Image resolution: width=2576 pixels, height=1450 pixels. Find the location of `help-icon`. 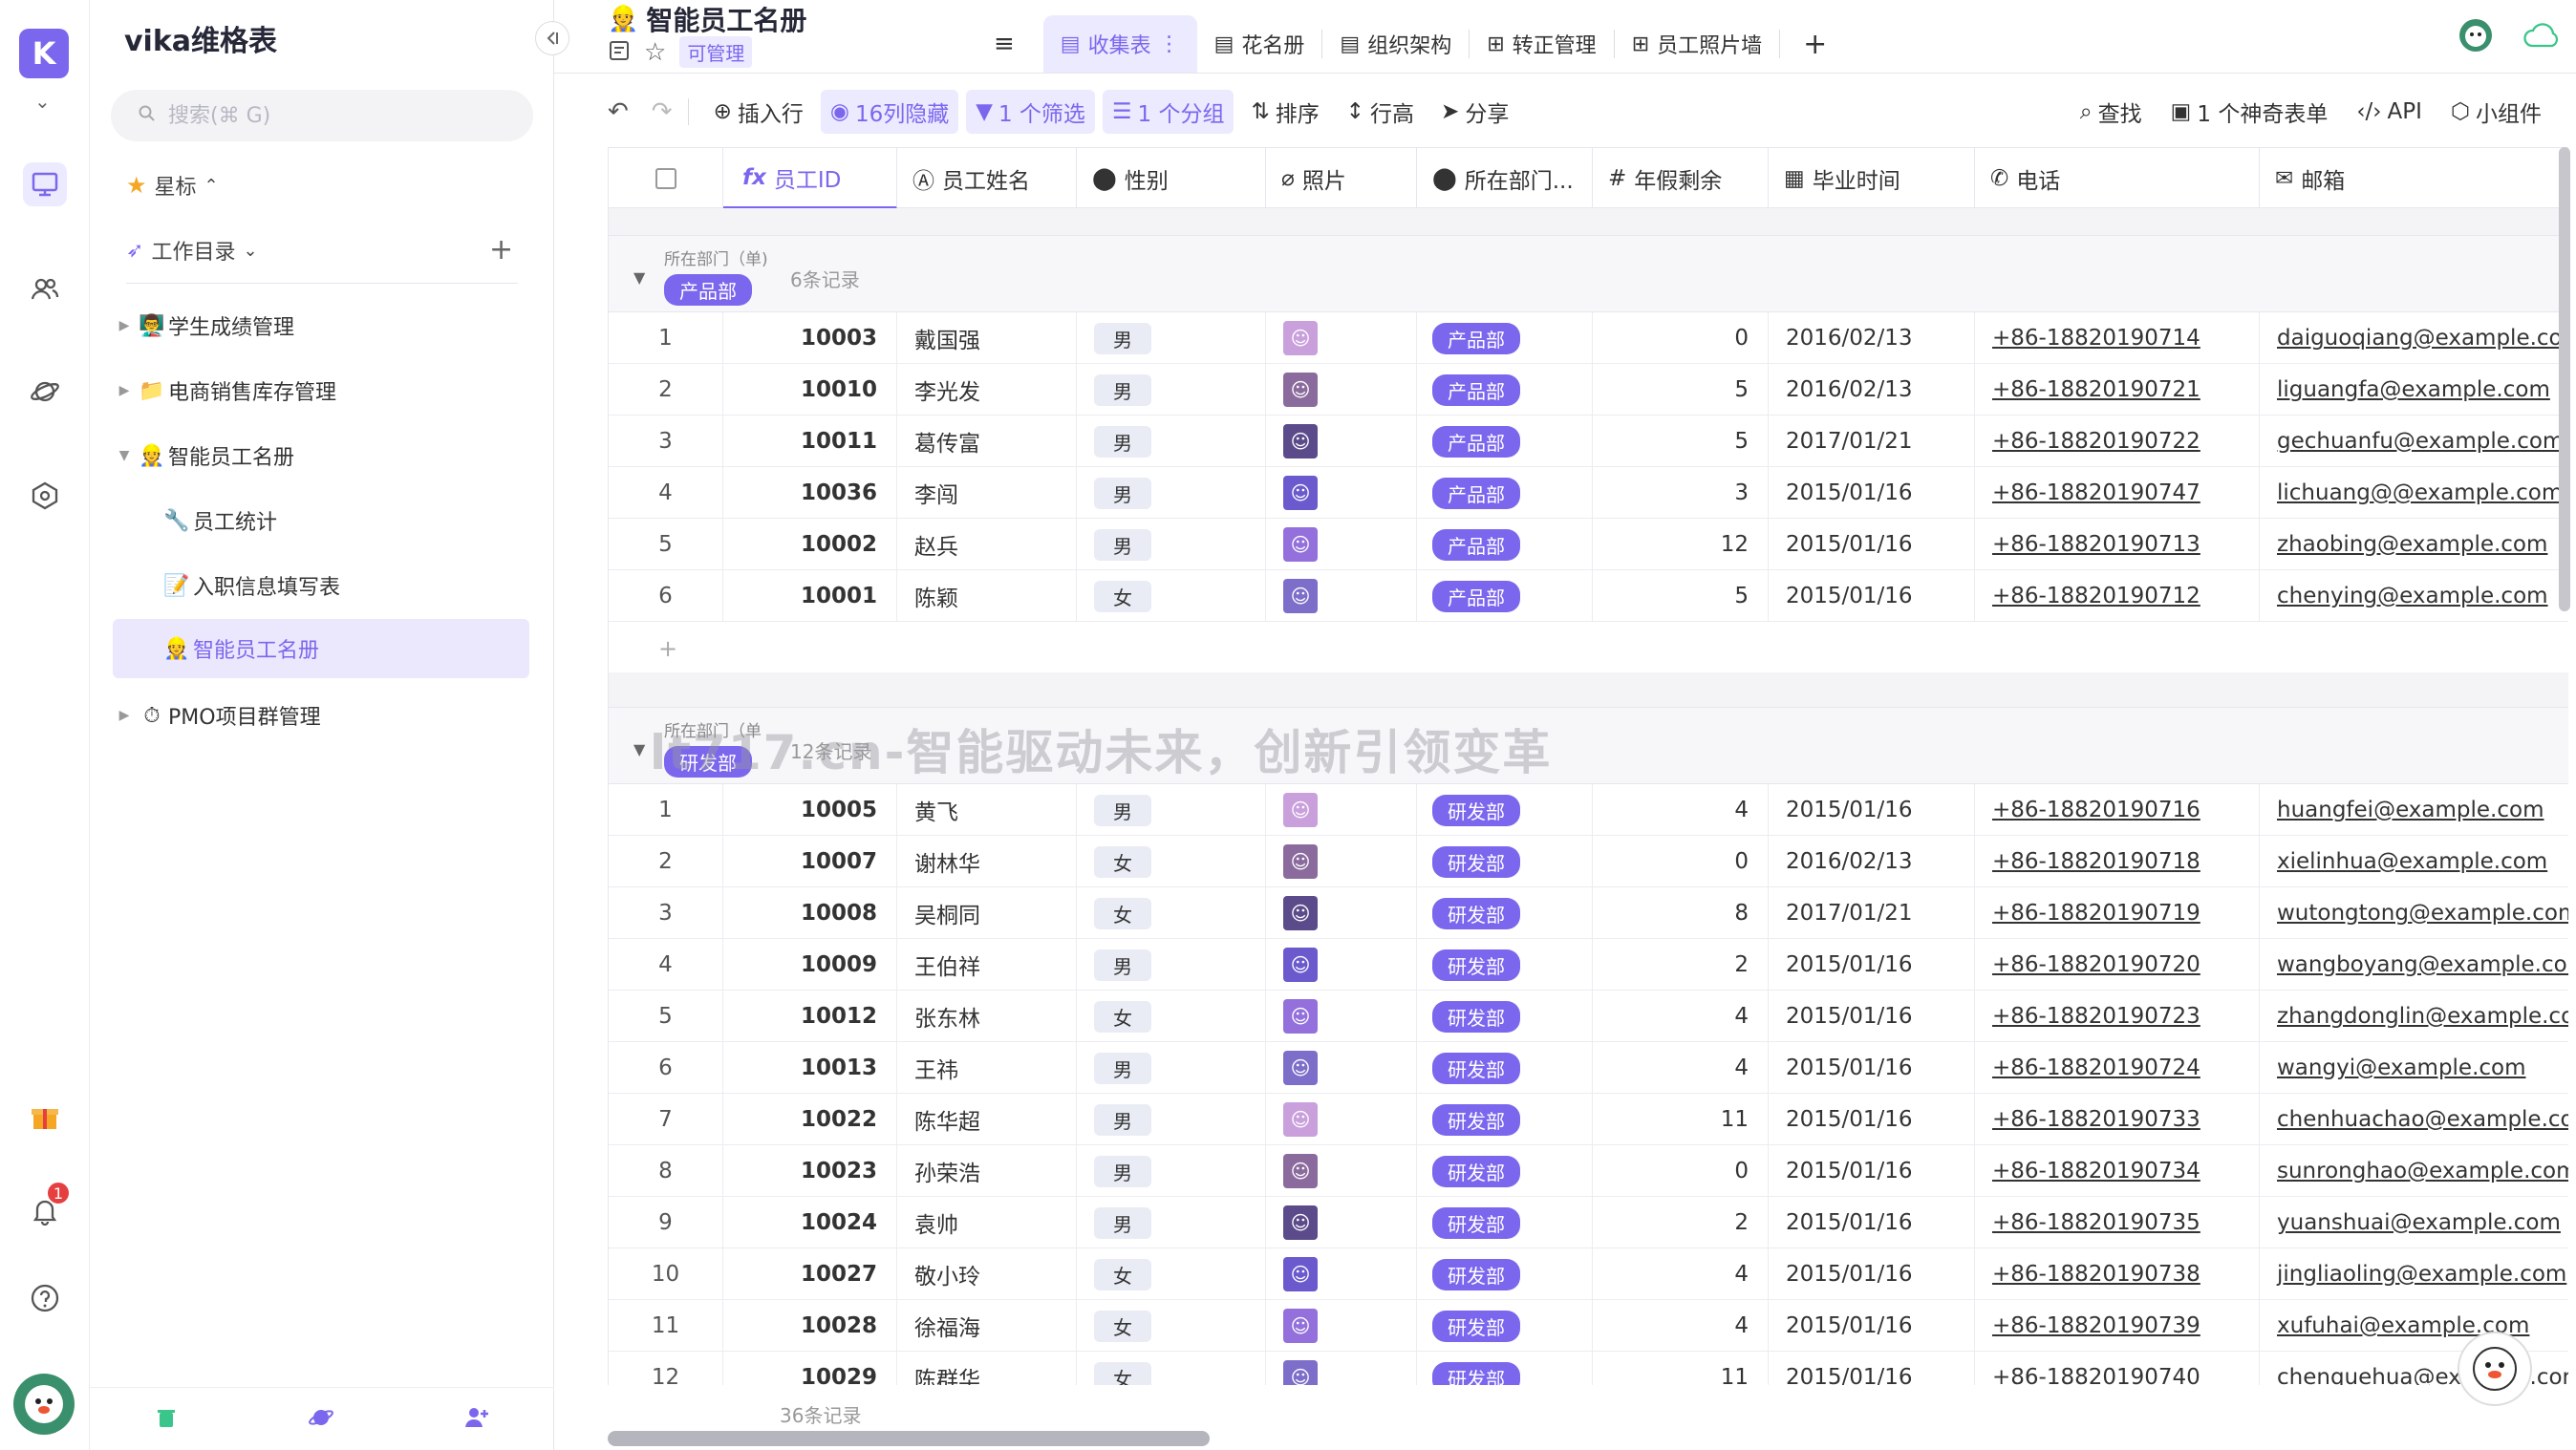

help-icon is located at coordinates (45, 1298).